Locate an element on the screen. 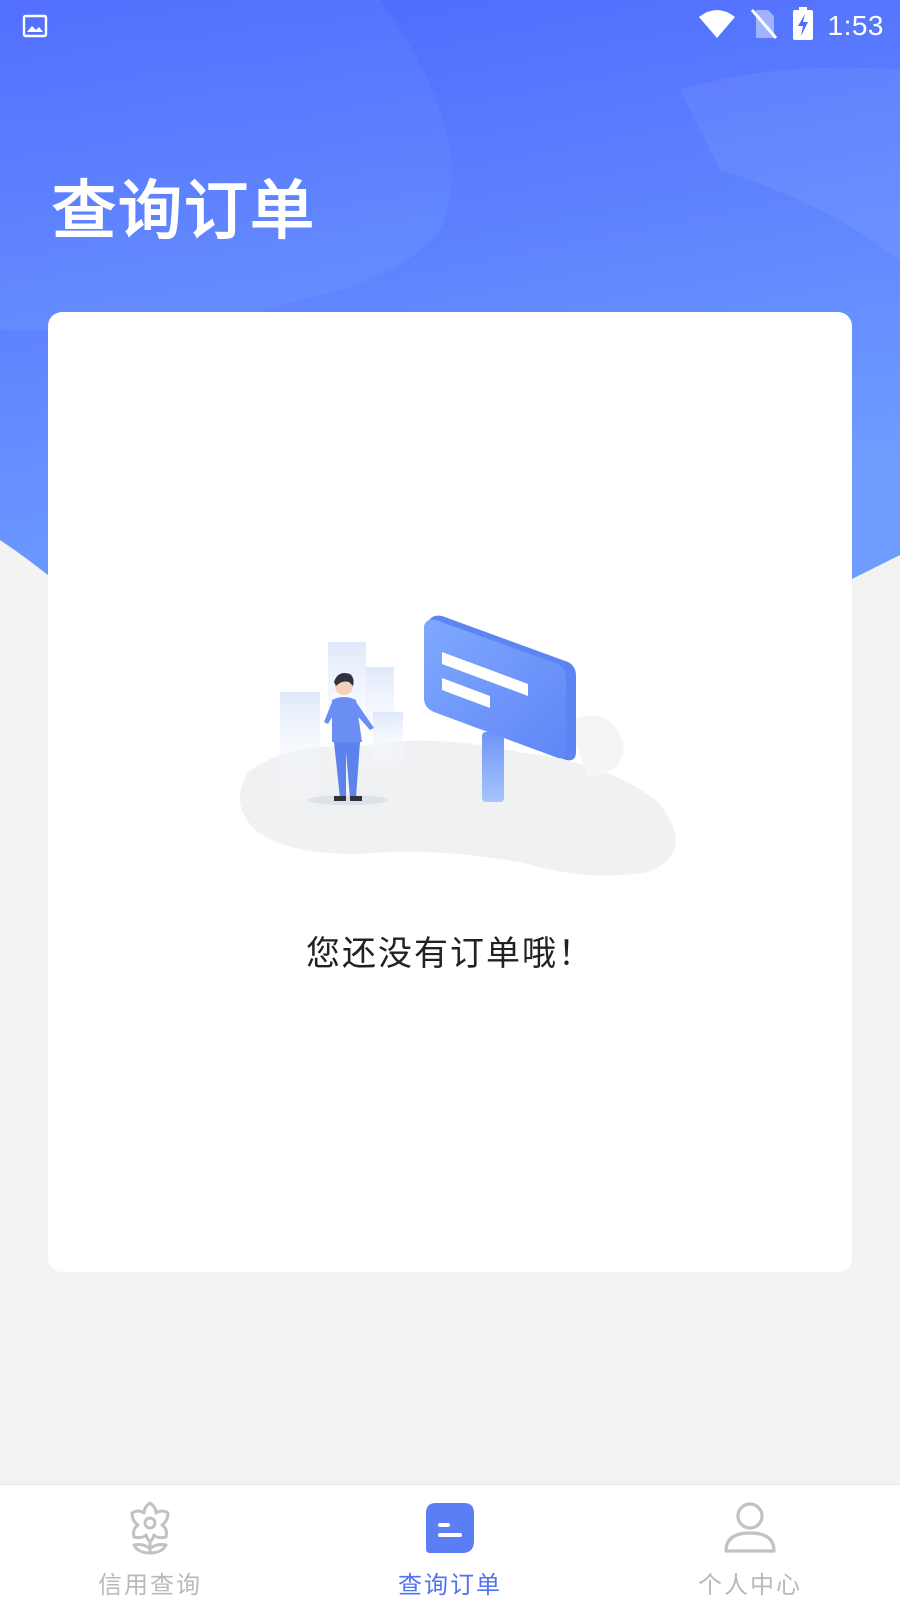  nav-label-personal-center: 个人中心 is located at coordinates (750, 1585).